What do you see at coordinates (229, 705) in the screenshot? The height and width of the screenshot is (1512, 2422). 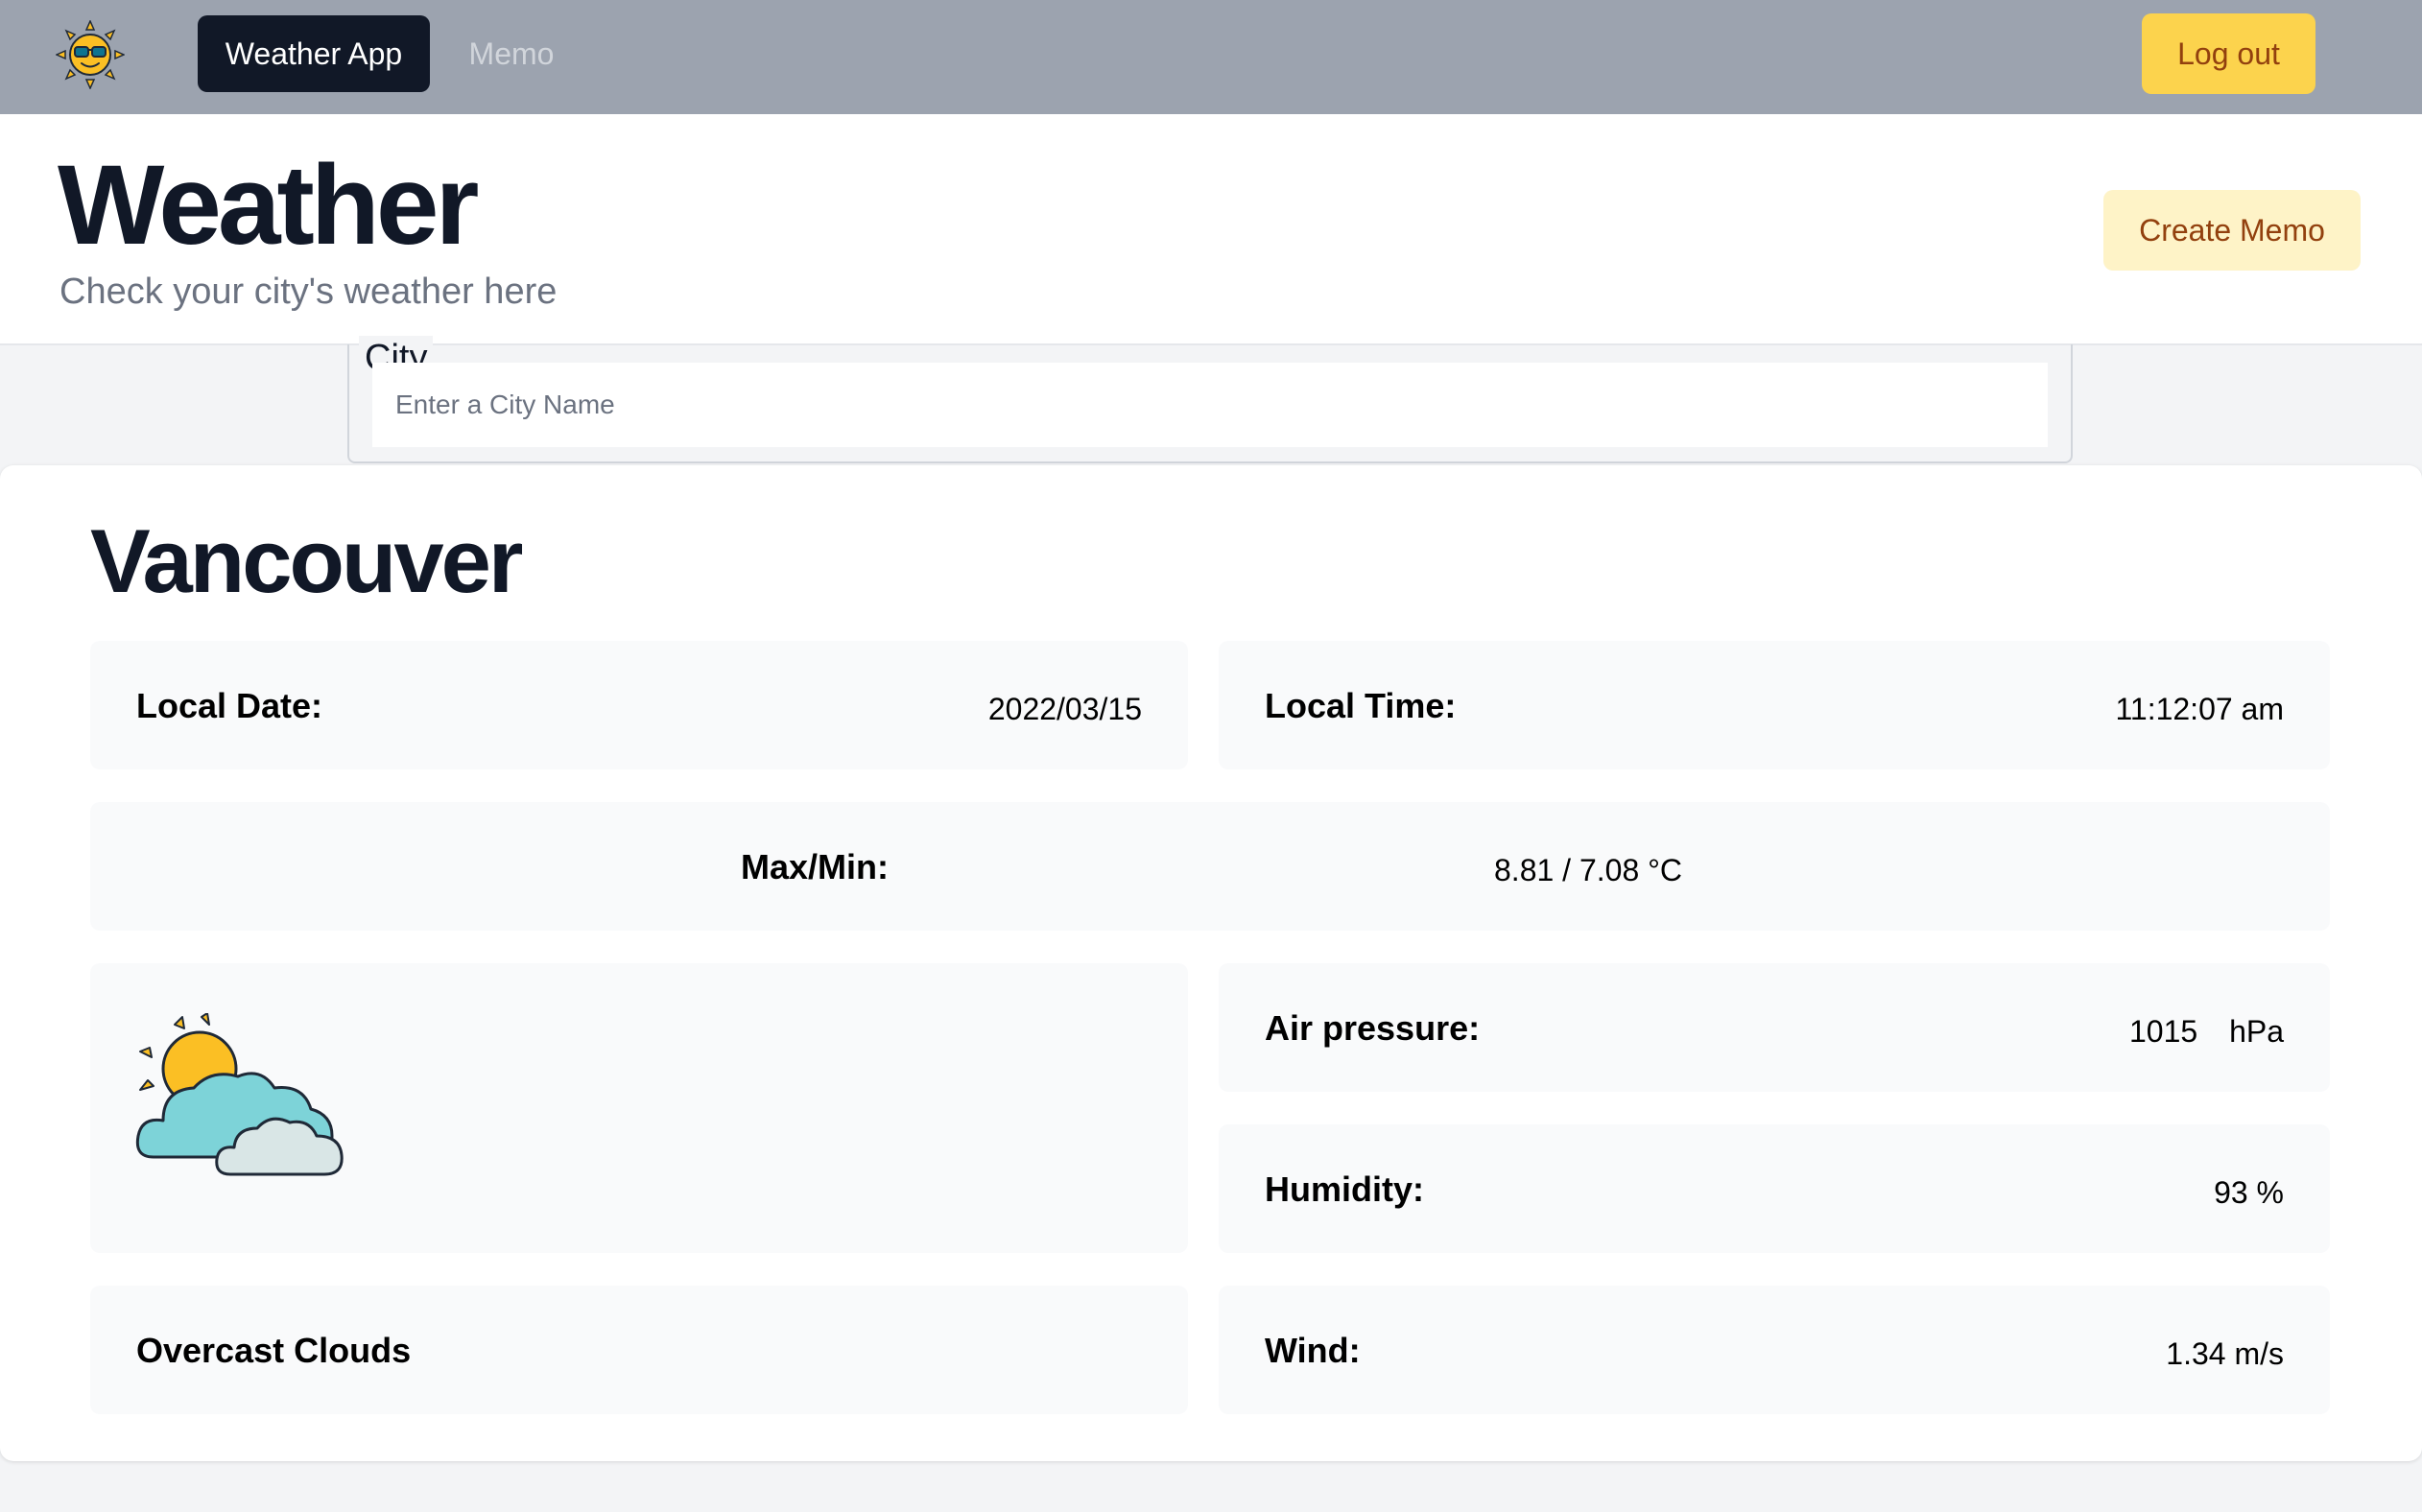 I see `local-date-label: Local Date:` at bounding box center [229, 705].